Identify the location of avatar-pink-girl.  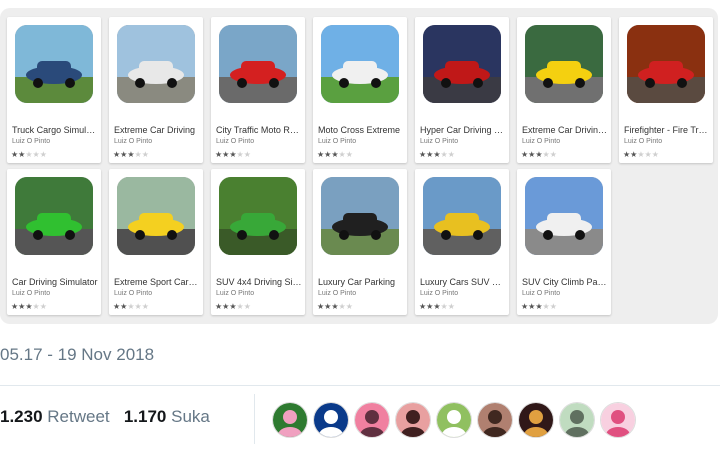
(618, 420).